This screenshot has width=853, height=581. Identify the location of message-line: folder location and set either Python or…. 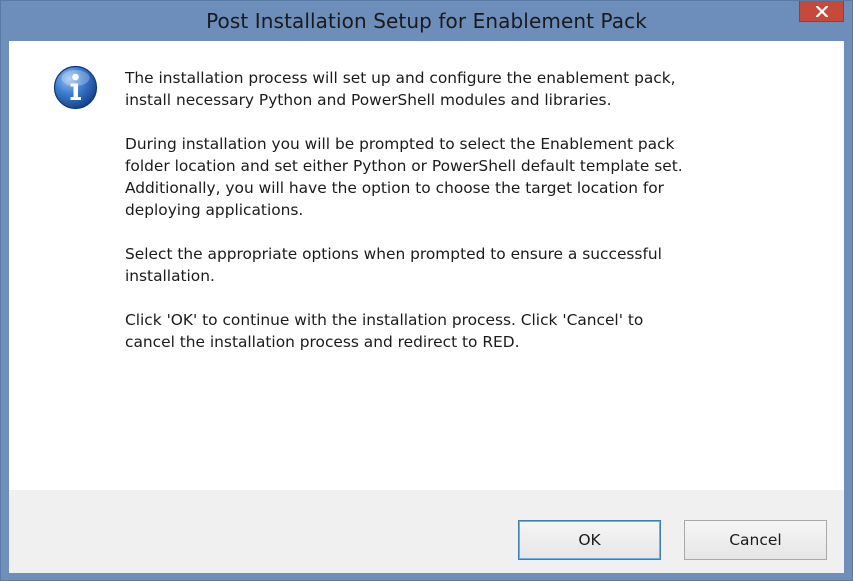
(404, 166).